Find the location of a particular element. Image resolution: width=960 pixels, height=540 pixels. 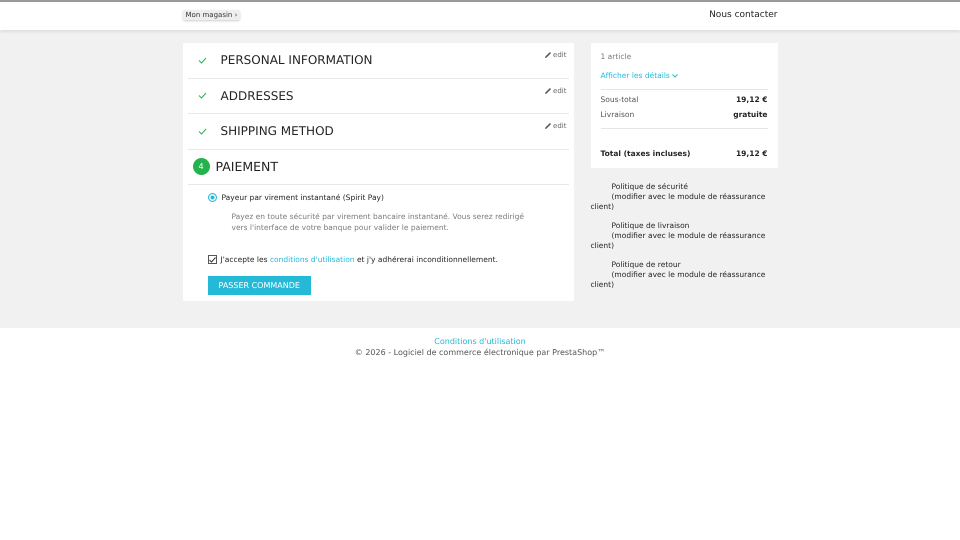

step-number: 4 is located at coordinates (201, 167).